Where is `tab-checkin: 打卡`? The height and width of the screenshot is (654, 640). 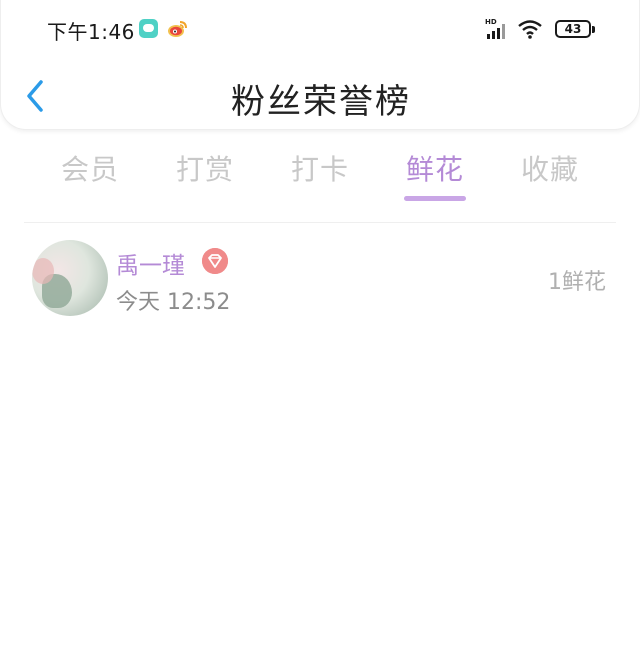
tab-checkin: 打卡 is located at coordinates (320, 168).